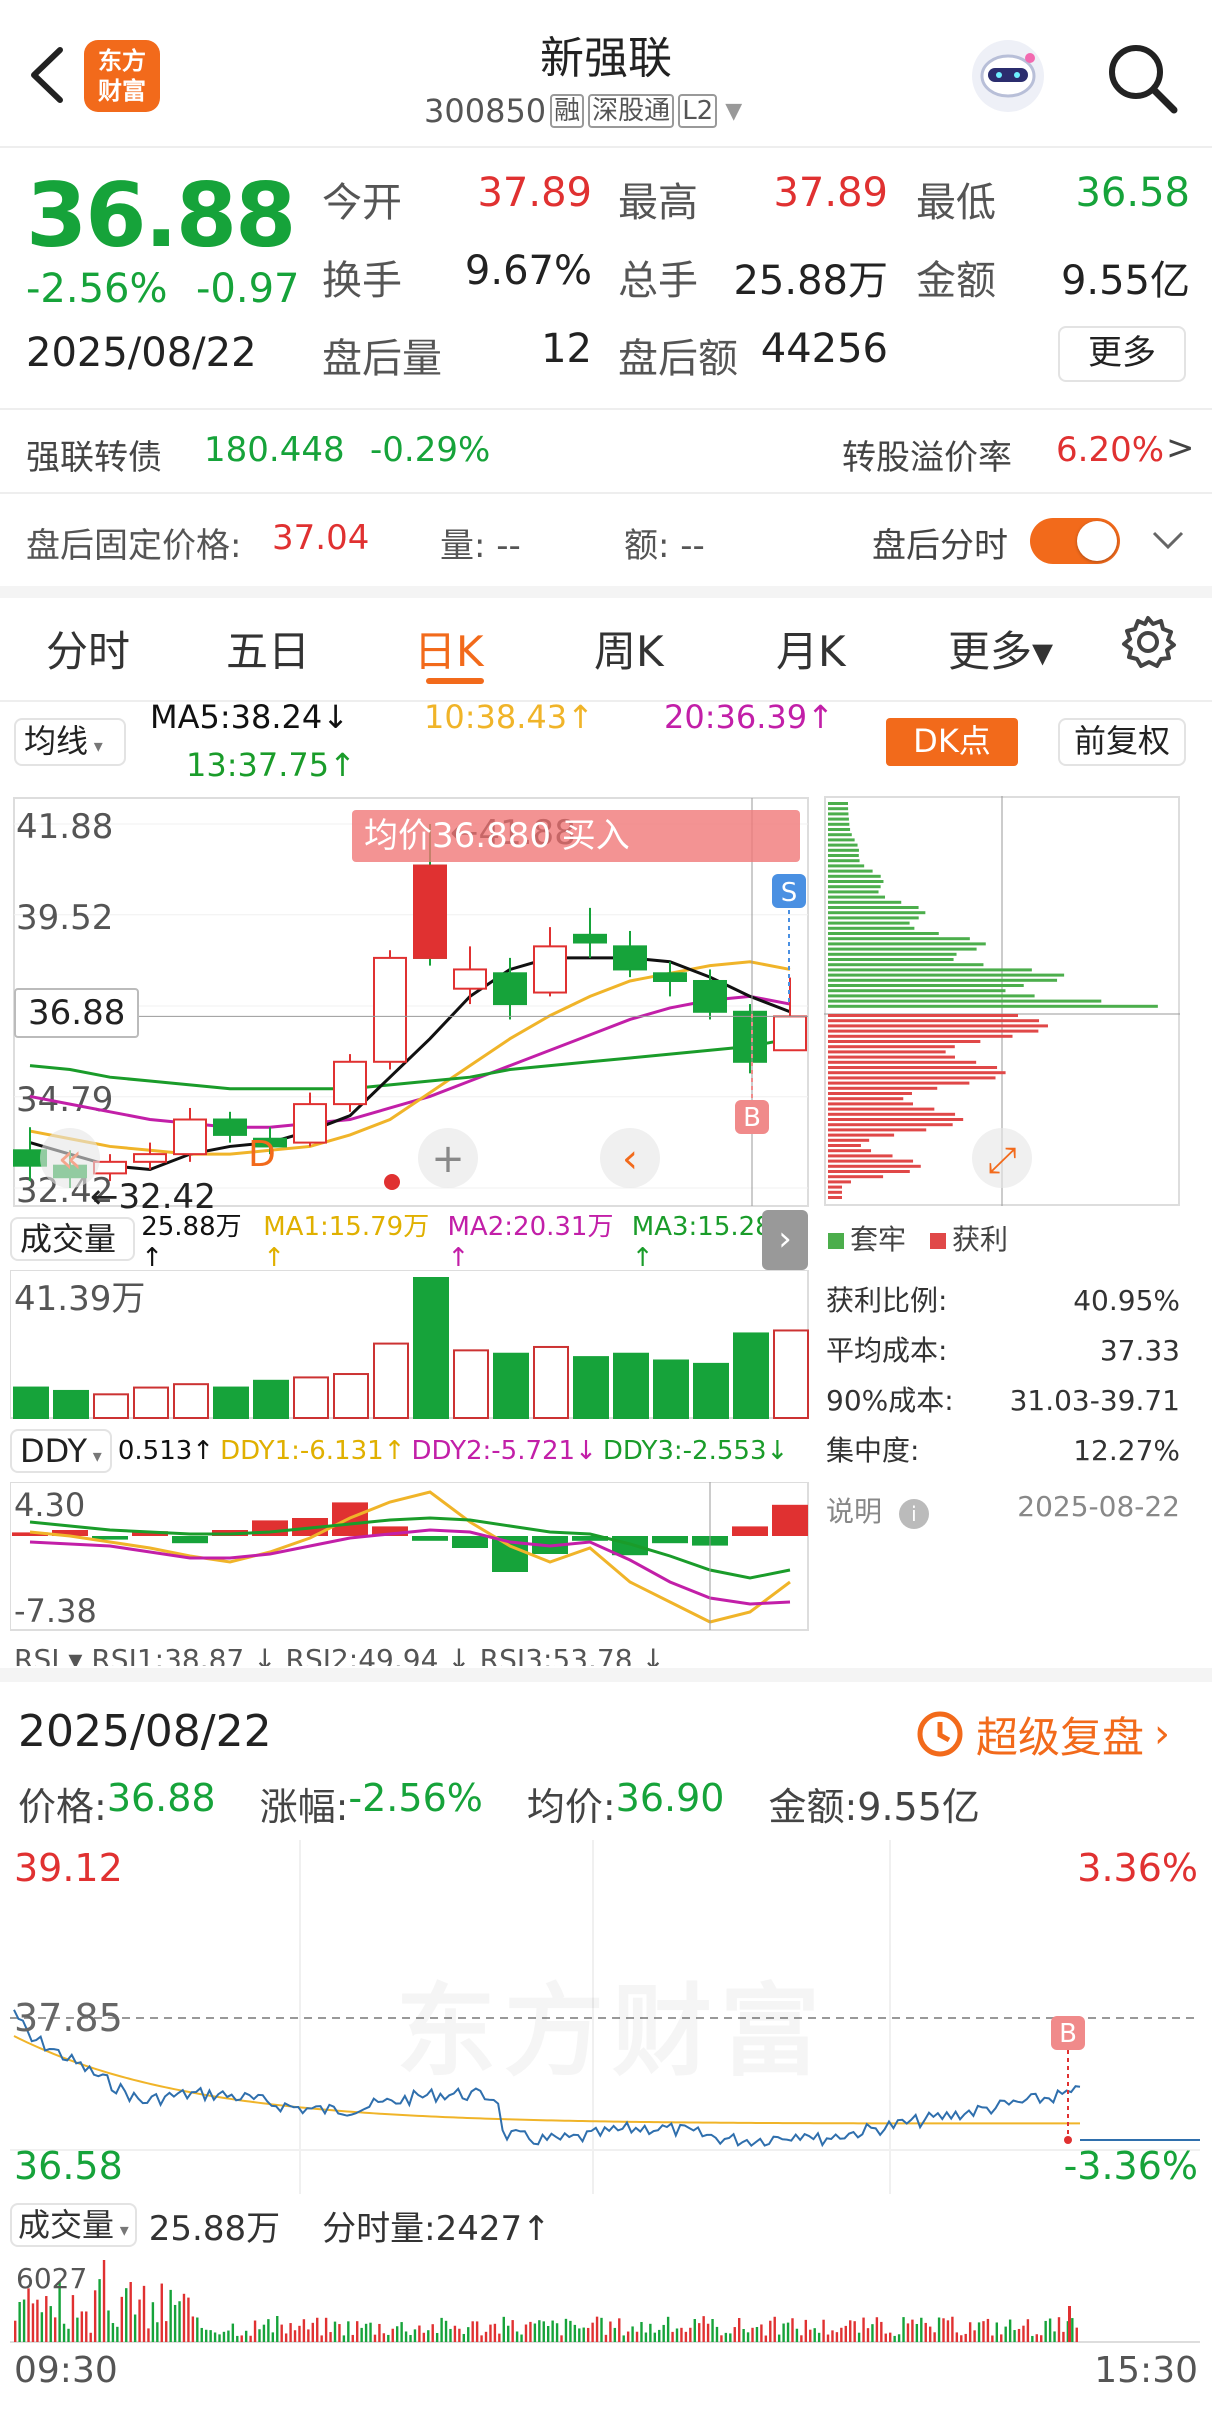 The width and height of the screenshot is (1212, 2411). What do you see at coordinates (1122, 354) in the screenshot?
I see `more-button: 更多` at bounding box center [1122, 354].